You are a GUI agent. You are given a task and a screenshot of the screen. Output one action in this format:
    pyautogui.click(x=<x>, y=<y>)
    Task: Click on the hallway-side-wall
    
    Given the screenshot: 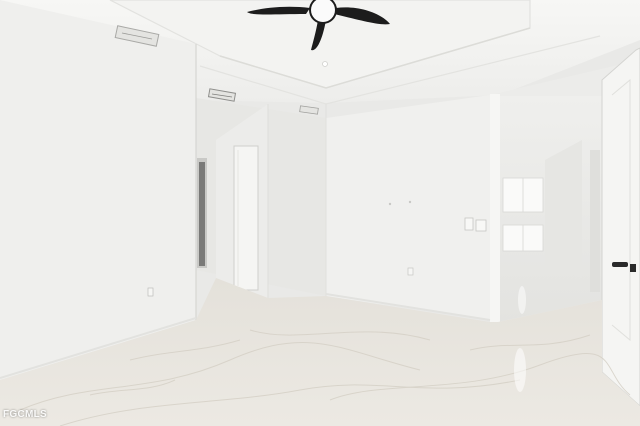 What is the action you would take?
    pyautogui.click(x=563, y=209)
    